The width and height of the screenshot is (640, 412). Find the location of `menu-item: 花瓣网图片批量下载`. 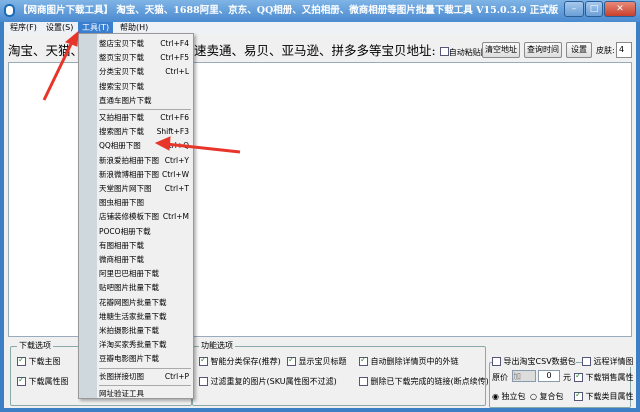

menu-item: 花瓣网图片批量下载 is located at coordinates (146, 303).